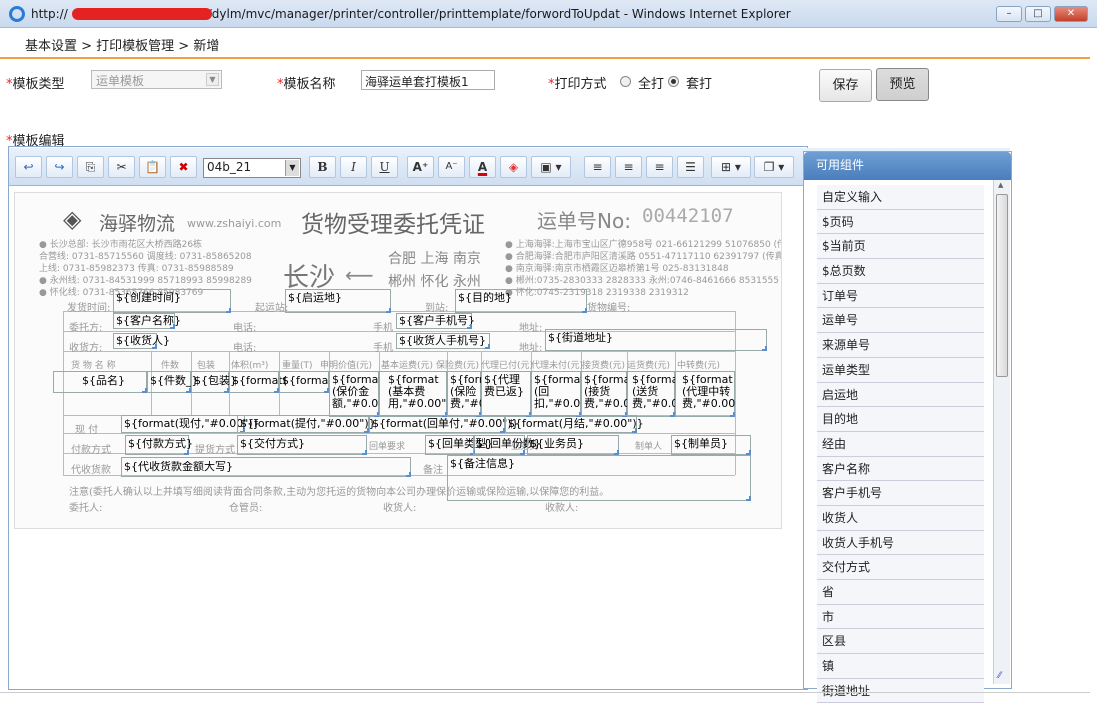 The height and width of the screenshot is (703, 1097). I want to click on align-right-icon: ≡, so click(659, 167).